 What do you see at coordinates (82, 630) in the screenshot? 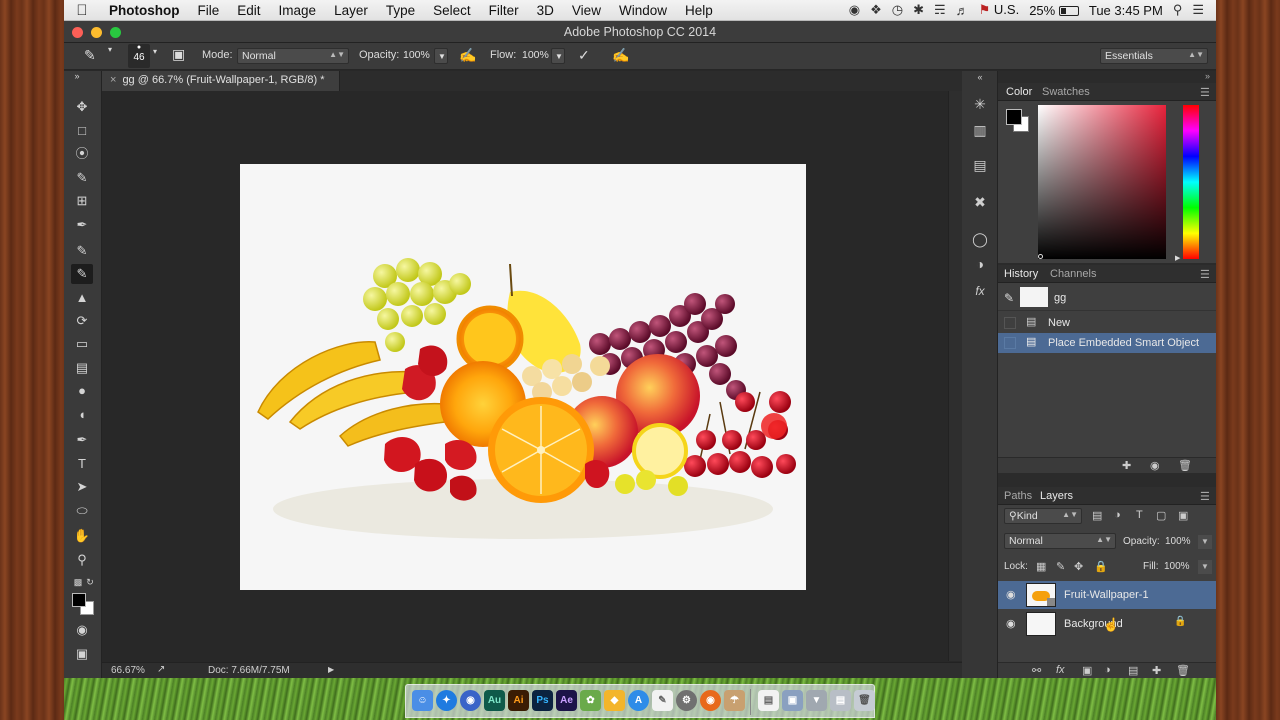
I see `quick-mask-icon: ◉` at bounding box center [82, 630].